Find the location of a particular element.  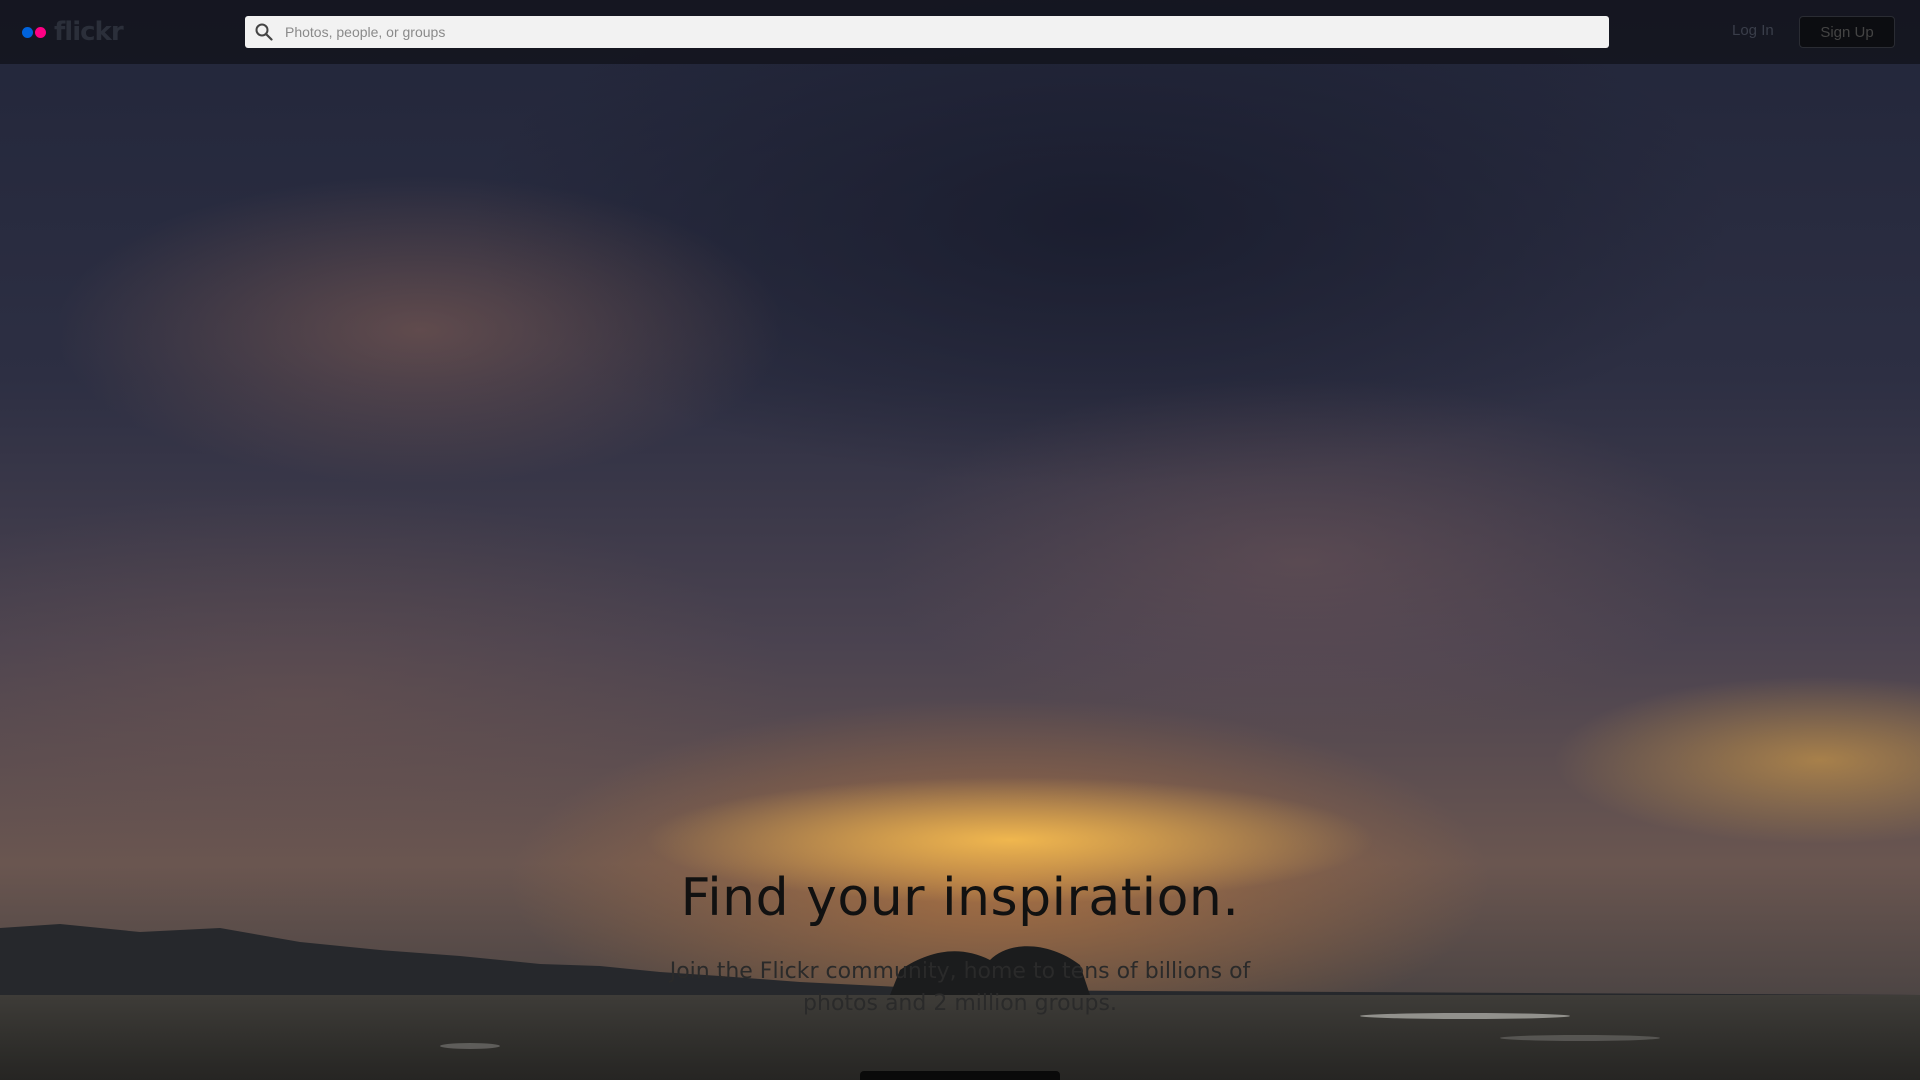

flickr-logo: flickr is located at coordinates (73, 32).